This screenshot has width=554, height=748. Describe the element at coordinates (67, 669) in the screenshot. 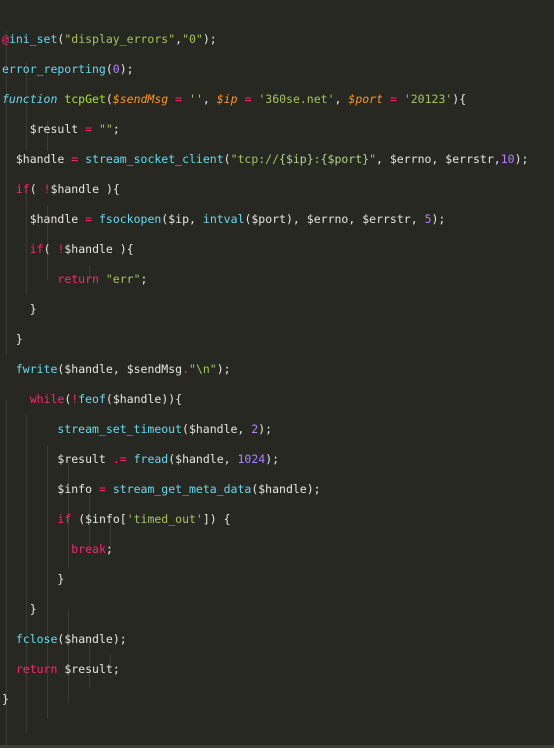

I see `code-line: return $result;` at that location.